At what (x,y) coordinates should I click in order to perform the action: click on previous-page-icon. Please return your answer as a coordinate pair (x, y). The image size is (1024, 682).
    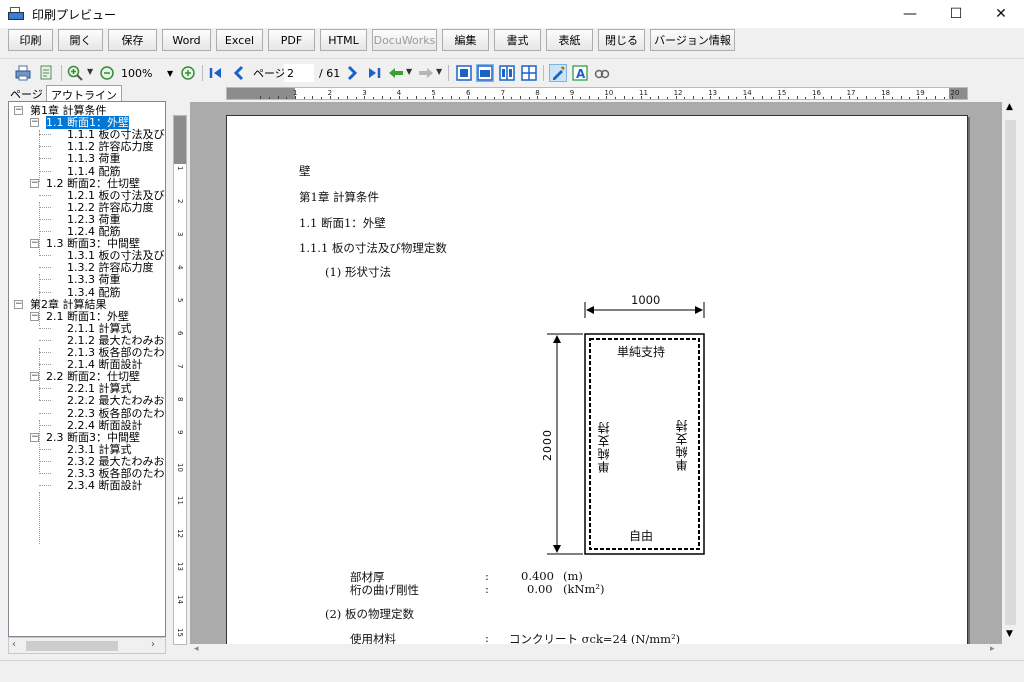
    Looking at the image, I should click on (239, 73).